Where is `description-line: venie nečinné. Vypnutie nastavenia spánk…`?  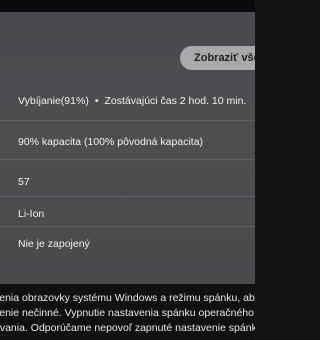
description-line: venie nečinné. Vypnutie nastavenia spánk… is located at coordinates (127, 313).